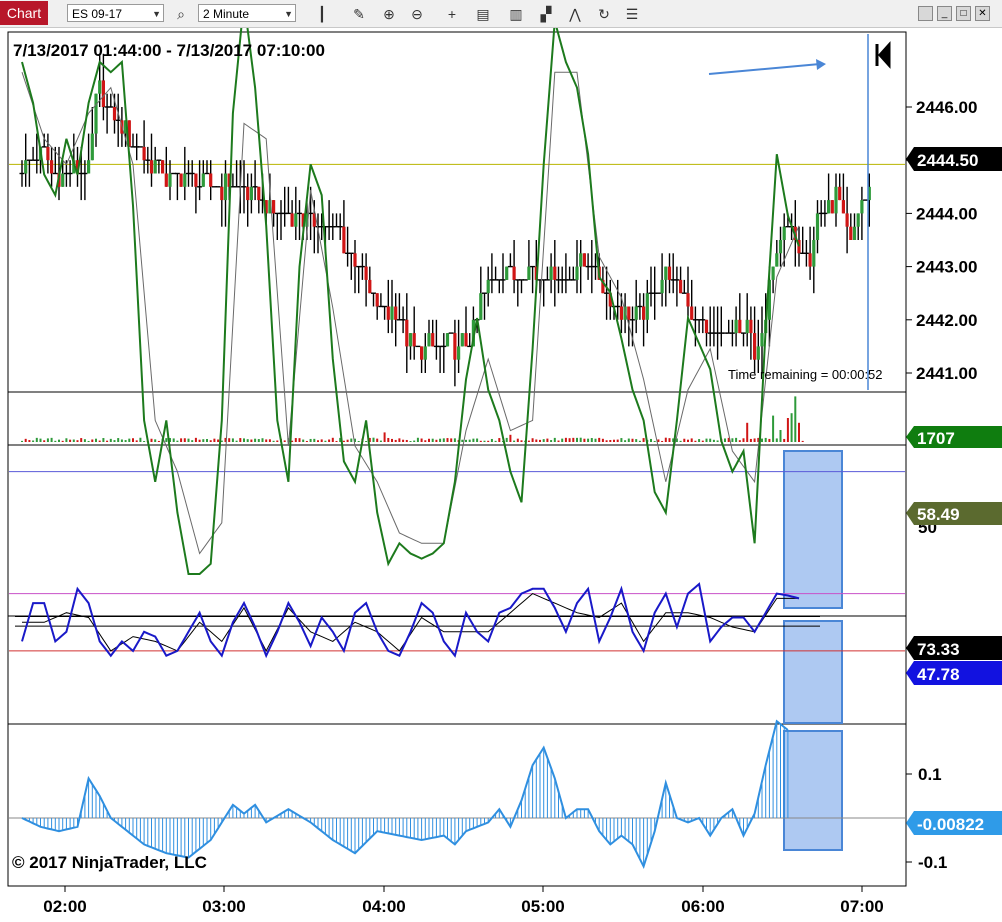  Describe the element at coordinates (938, 674) in the screenshot. I see `oscillator-badge-mid-value: 47.78` at that location.